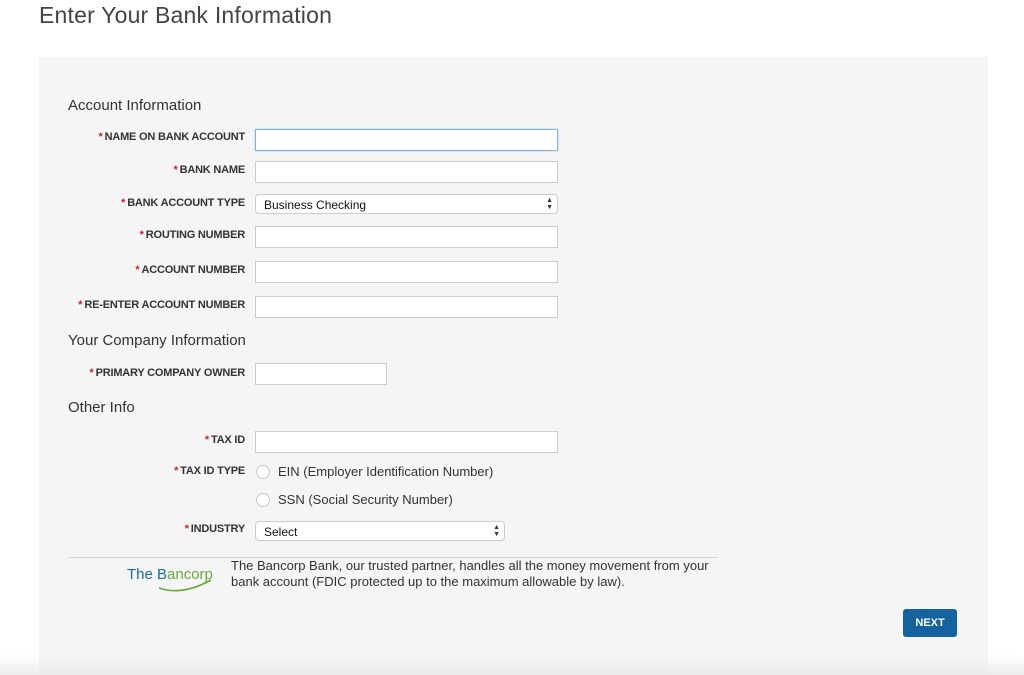 This screenshot has height=675, width=1024. Describe the element at coordinates (406, 172) in the screenshot. I see `bank-name-input` at that location.